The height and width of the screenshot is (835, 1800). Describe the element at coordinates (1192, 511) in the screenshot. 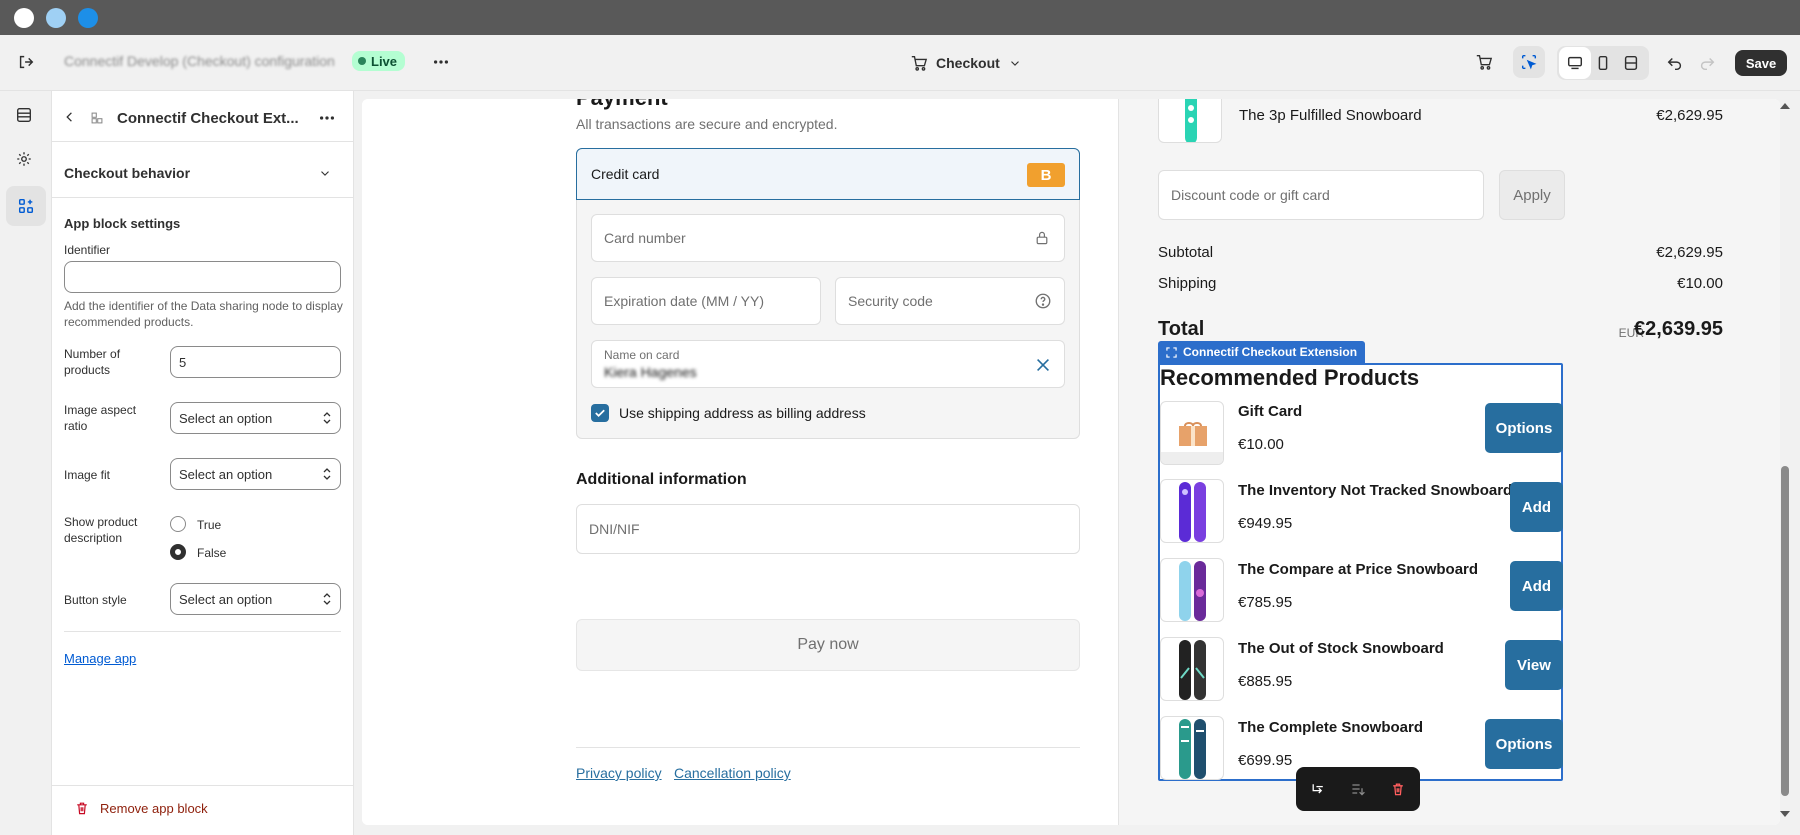

I see `product-thumbnail` at that location.